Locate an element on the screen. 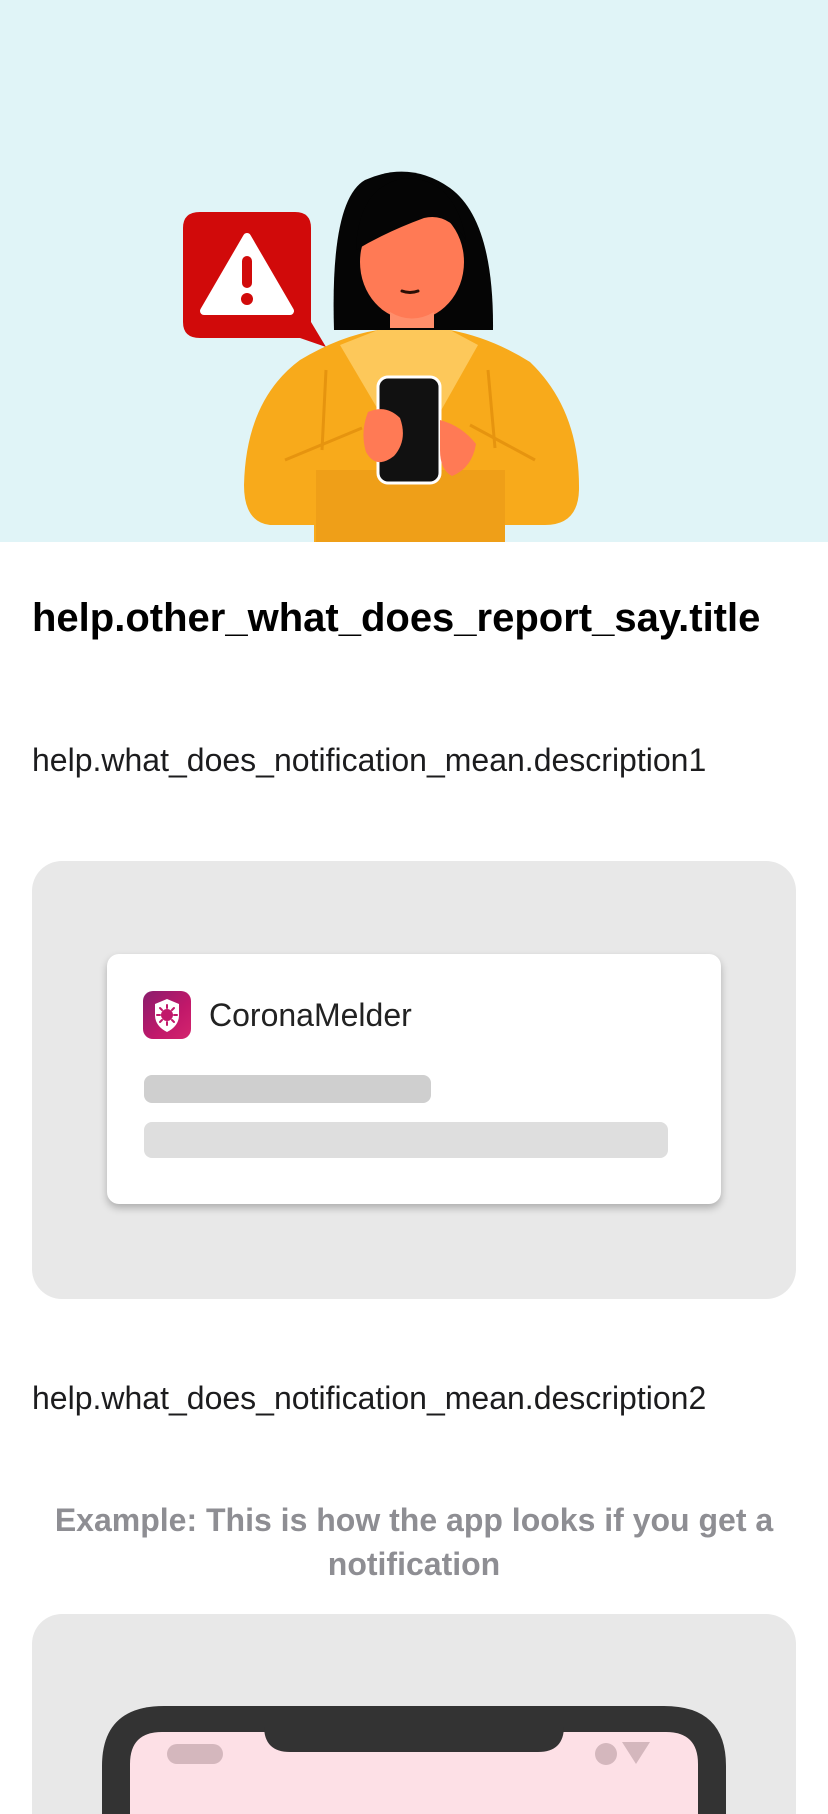 The width and height of the screenshot is (828, 1814). notification-card: CoronaMelder is located at coordinates (414, 1079).